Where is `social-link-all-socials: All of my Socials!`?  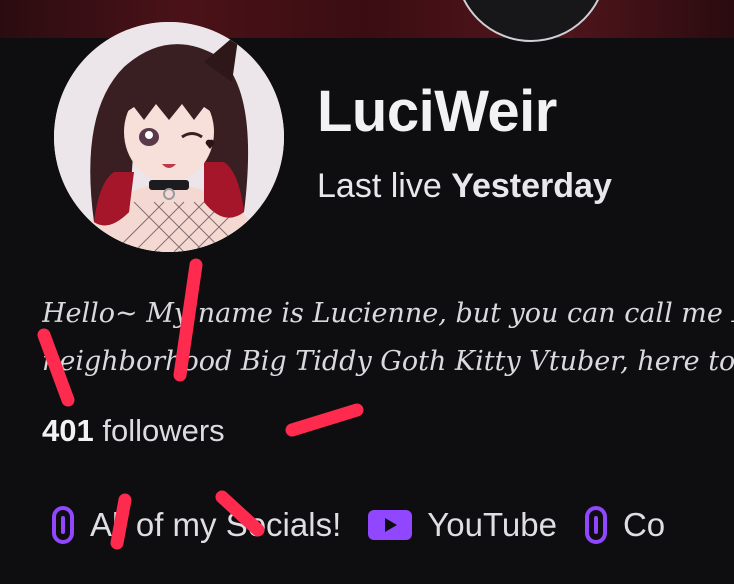
social-link-all-socials: All of my Socials! is located at coordinates (195, 525).